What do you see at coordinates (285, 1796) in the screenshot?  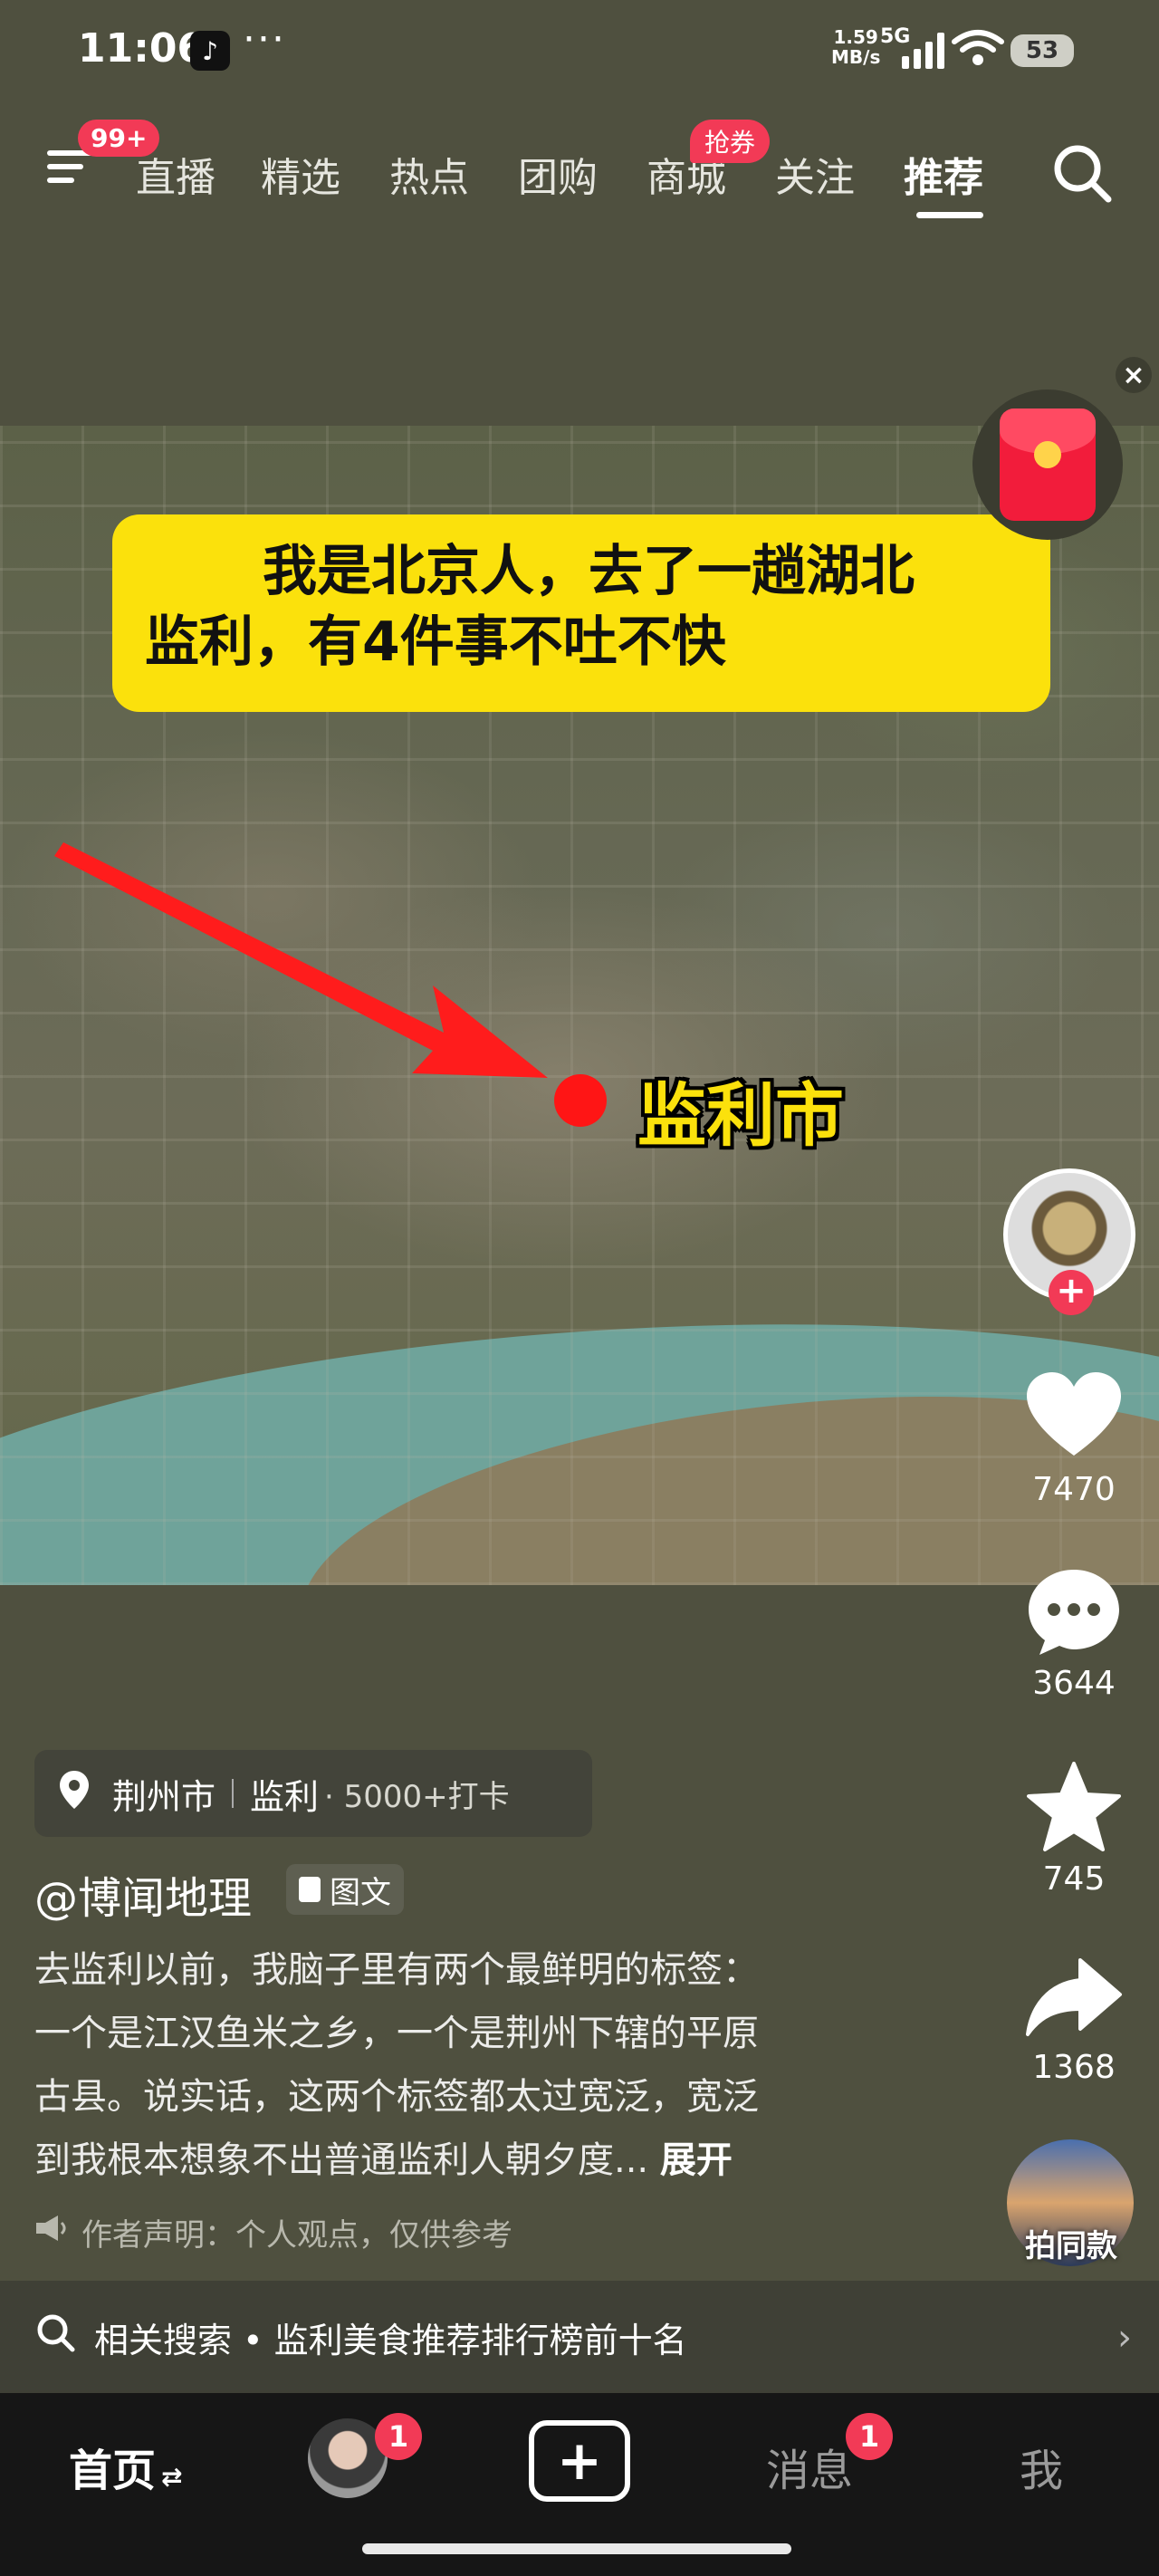 I see `location-place: 监利` at bounding box center [285, 1796].